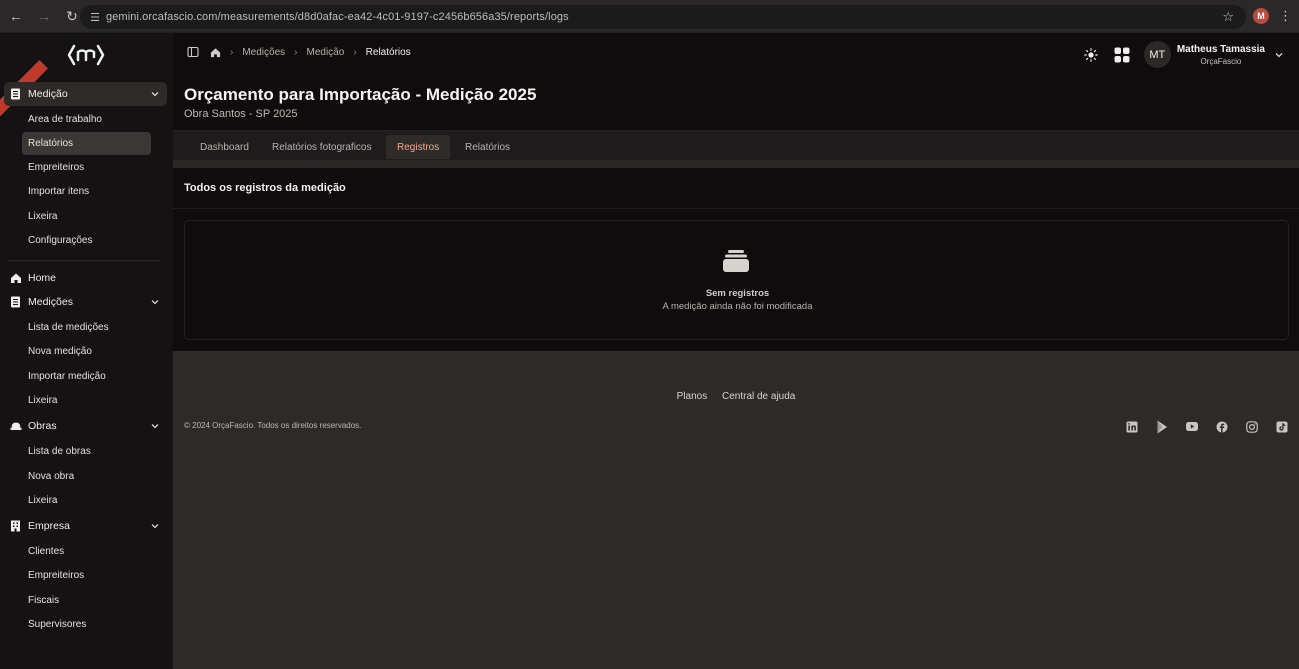 Image resolution: width=1299 pixels, height=669 pixels. Describe the element at coordinates (86, 119) in the screenshot. I see `sidebar-item-area-de-trabalho: Area de trabalho` at that location.